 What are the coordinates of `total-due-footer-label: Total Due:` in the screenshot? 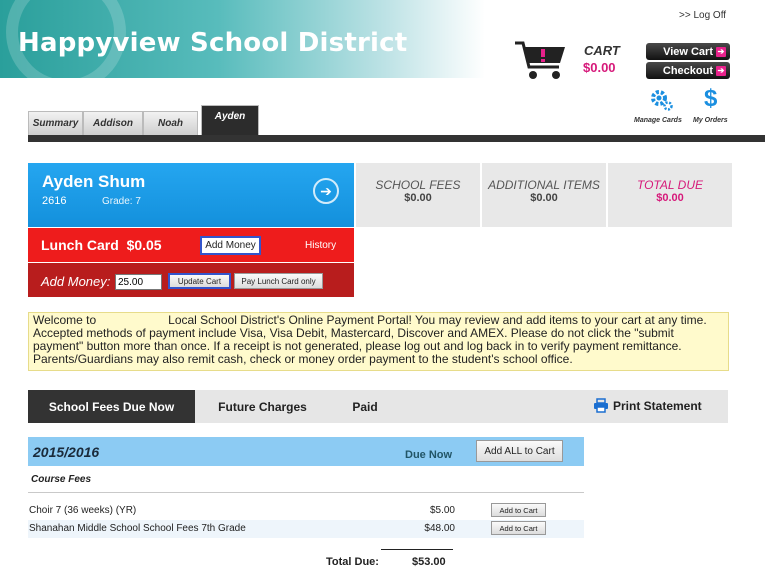 It's located at (352, 562).